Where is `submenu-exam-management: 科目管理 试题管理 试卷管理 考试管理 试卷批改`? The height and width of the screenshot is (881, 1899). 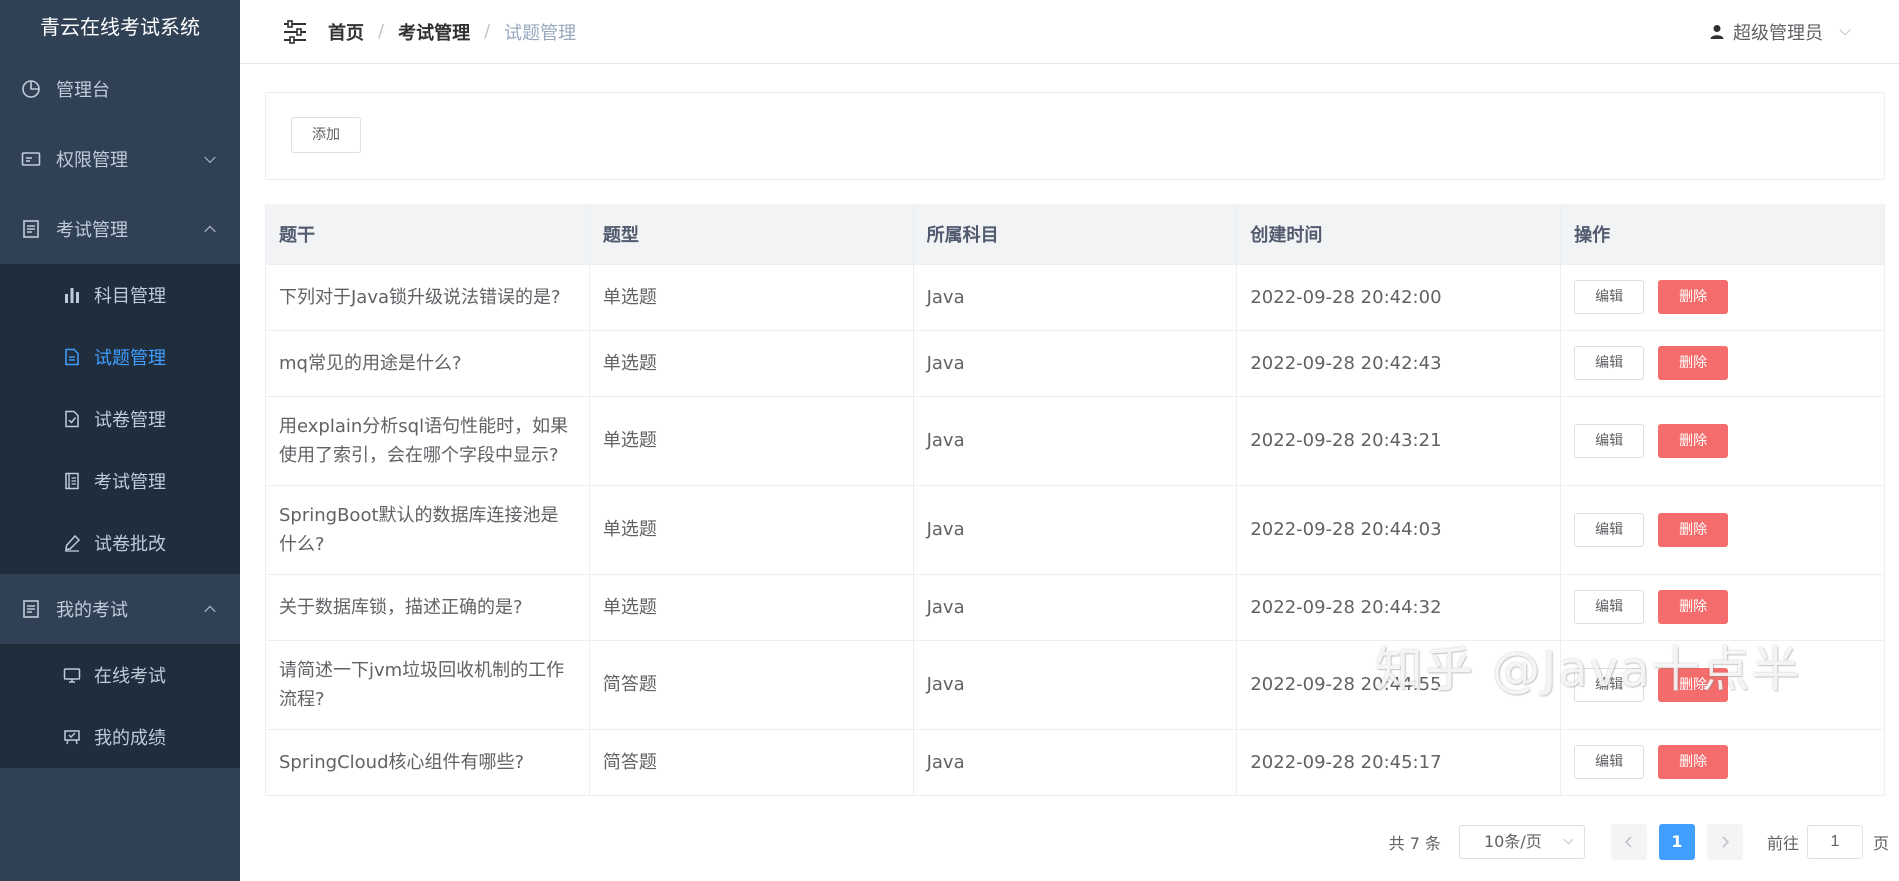 submenu-exam-management: 科目管理 试题管理 试卷管理 考试管理 试卷批改 is located at coordinates (120, 419).